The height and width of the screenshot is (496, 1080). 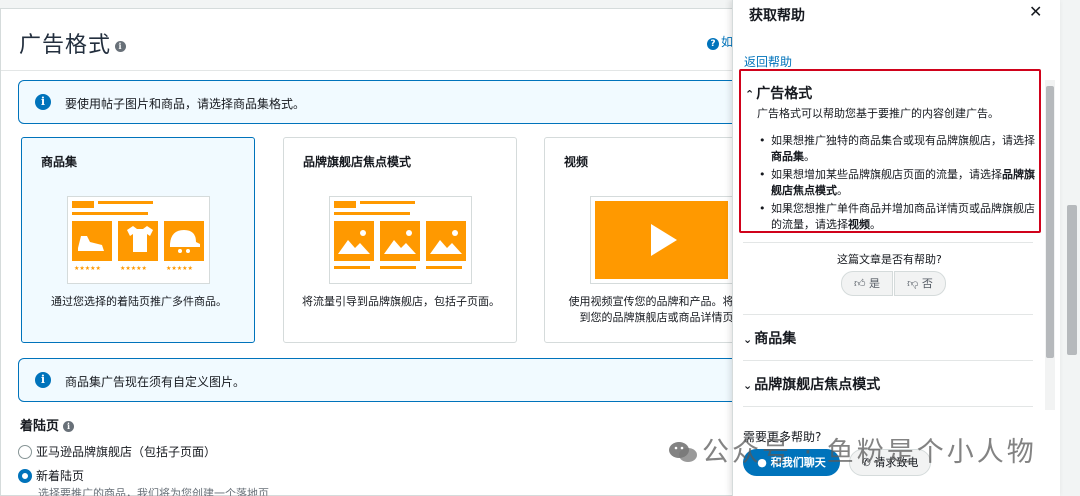 I want to click on format-title: 视频, so click(x=576, y=162).